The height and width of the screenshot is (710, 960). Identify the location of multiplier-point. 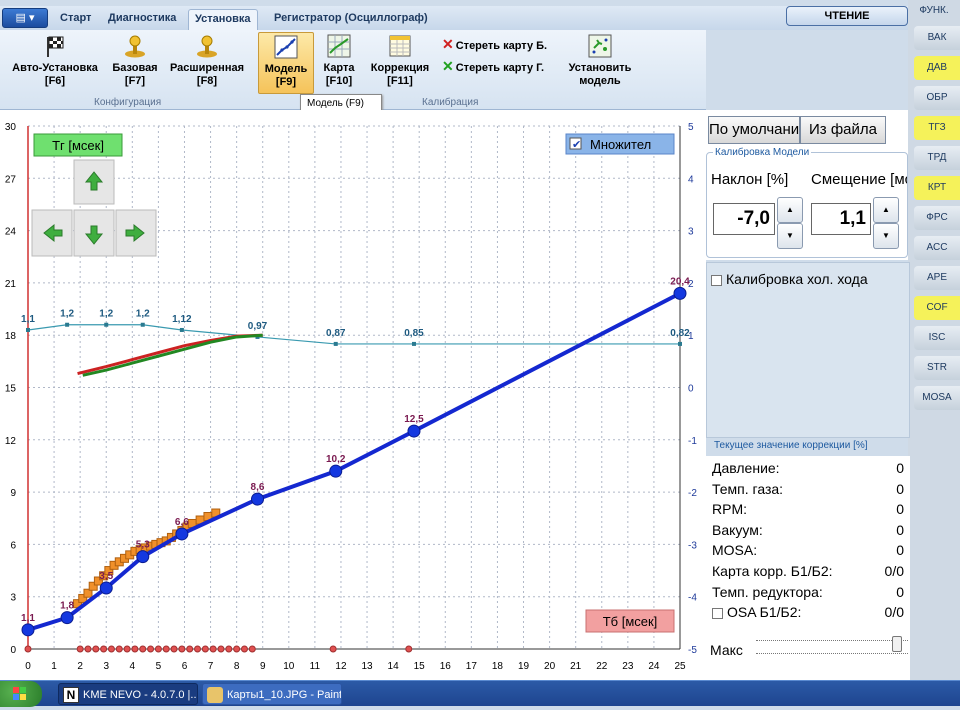
(67, 324).